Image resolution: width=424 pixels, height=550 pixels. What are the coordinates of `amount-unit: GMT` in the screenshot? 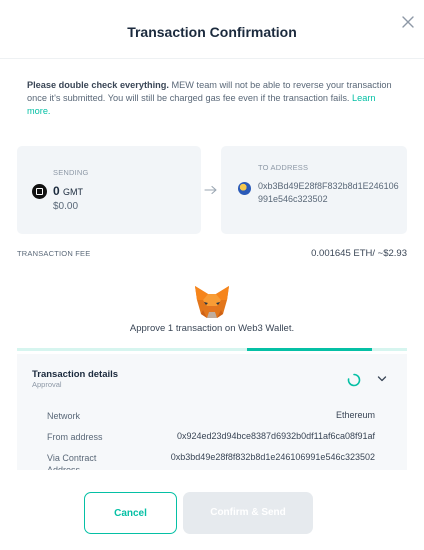 It's located at (73, 192).